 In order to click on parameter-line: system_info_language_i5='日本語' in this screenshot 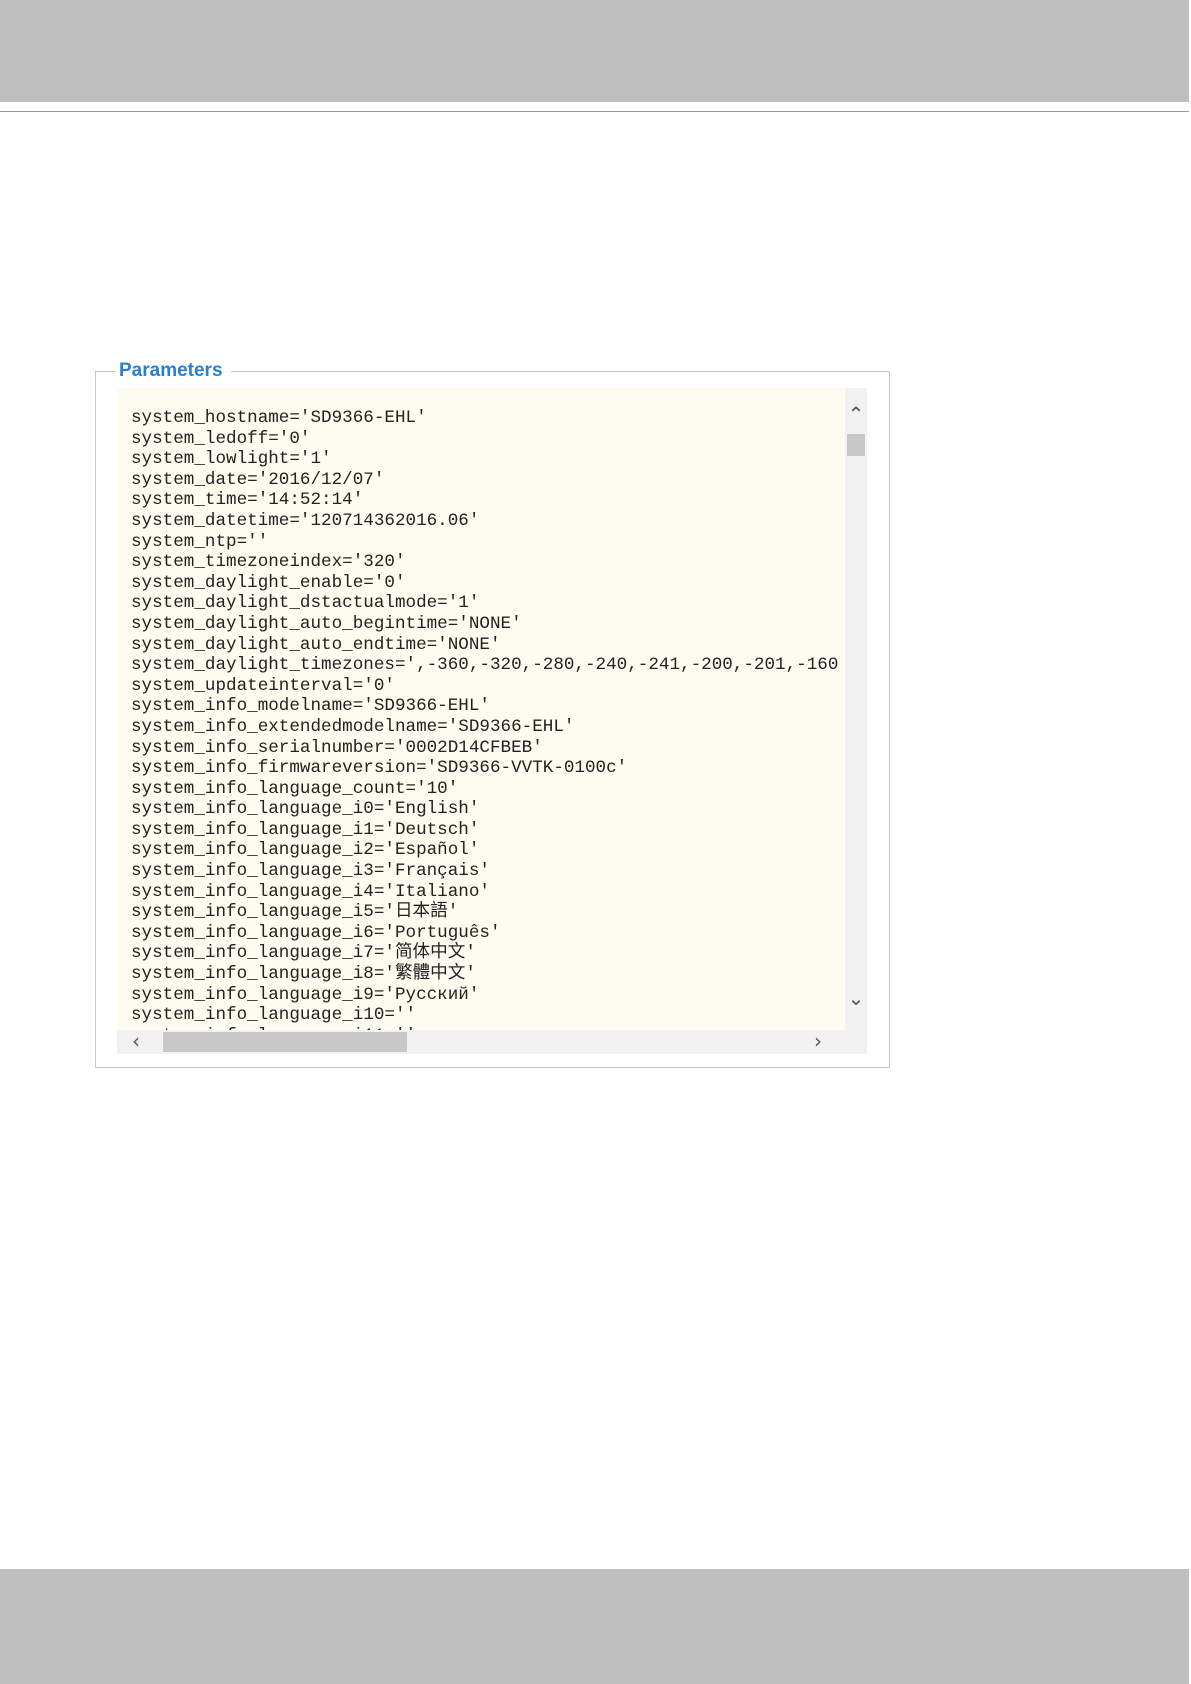, I will do `click(295, 912)`.